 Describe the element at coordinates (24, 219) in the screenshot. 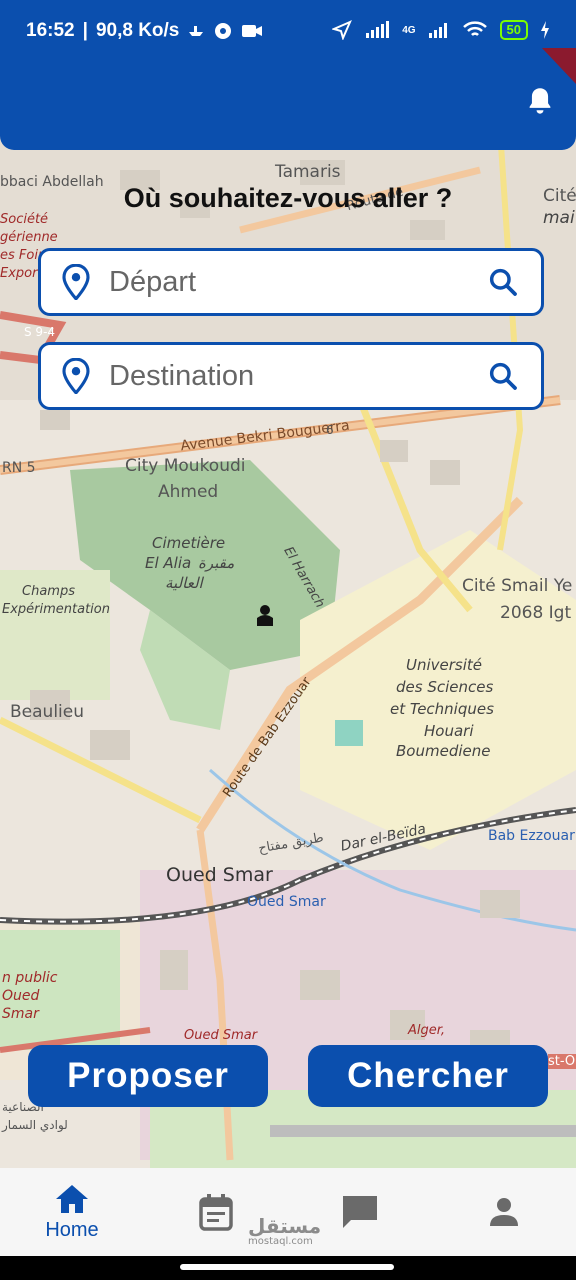

I see `map-label: Société` at that location.